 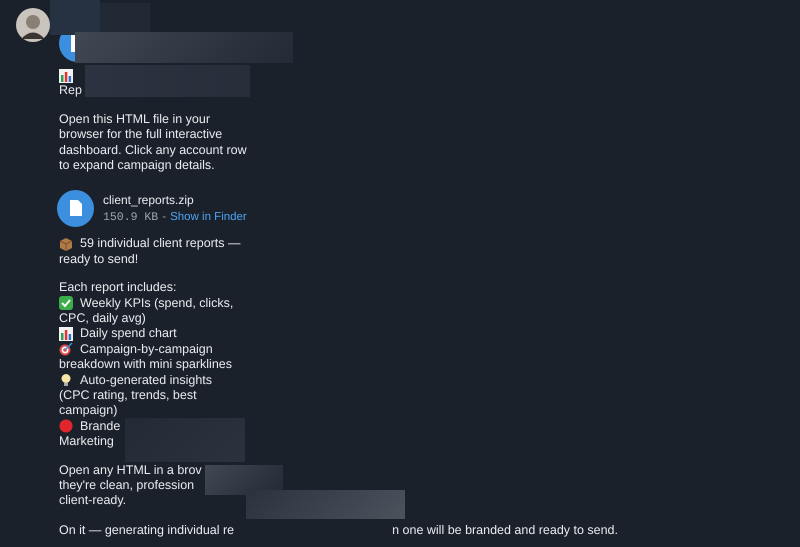 What do you see at coordinates (130, 485) in the screenshot?
I see `message-text: Open any HTML in a brov they're clean, profession client-ready.` at bounding box center [130, 485].